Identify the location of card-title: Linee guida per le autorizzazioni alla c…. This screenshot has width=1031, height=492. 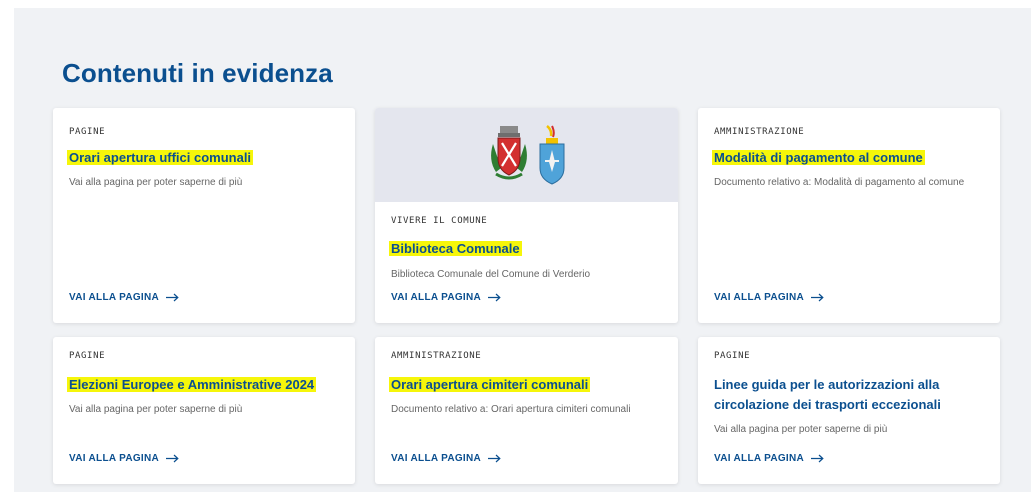
(850, 395).